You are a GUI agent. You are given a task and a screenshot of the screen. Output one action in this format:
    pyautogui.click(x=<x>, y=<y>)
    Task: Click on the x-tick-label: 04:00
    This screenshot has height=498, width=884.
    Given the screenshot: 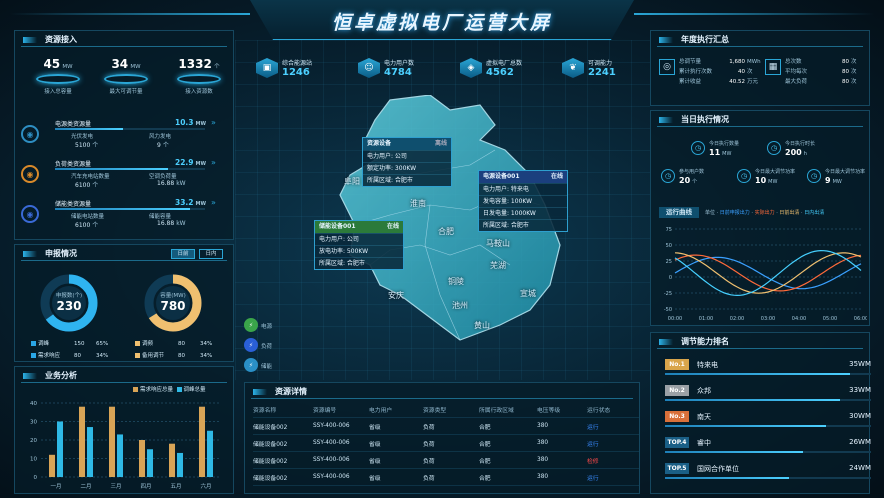 What is the action you would take?
    pyautogui.click(x=799, y=319)
    